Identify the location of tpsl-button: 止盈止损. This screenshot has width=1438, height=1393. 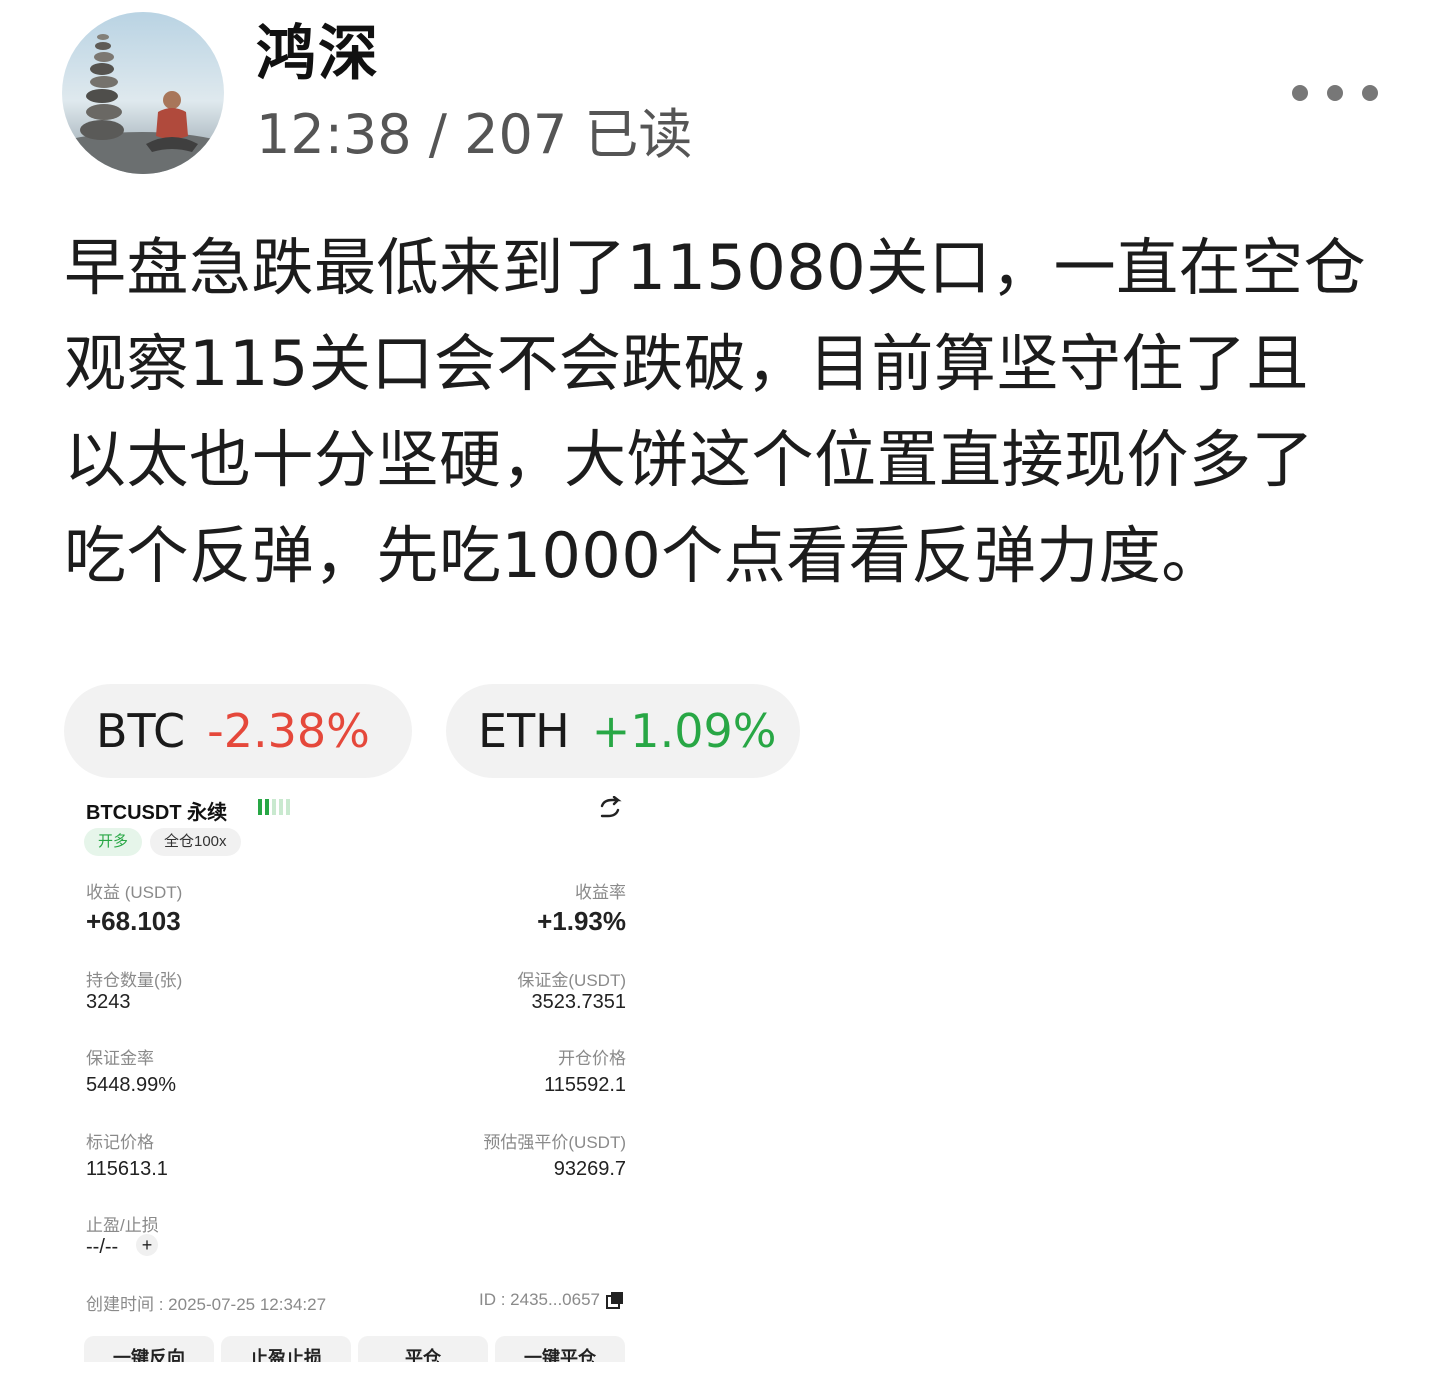
(286, 1349).